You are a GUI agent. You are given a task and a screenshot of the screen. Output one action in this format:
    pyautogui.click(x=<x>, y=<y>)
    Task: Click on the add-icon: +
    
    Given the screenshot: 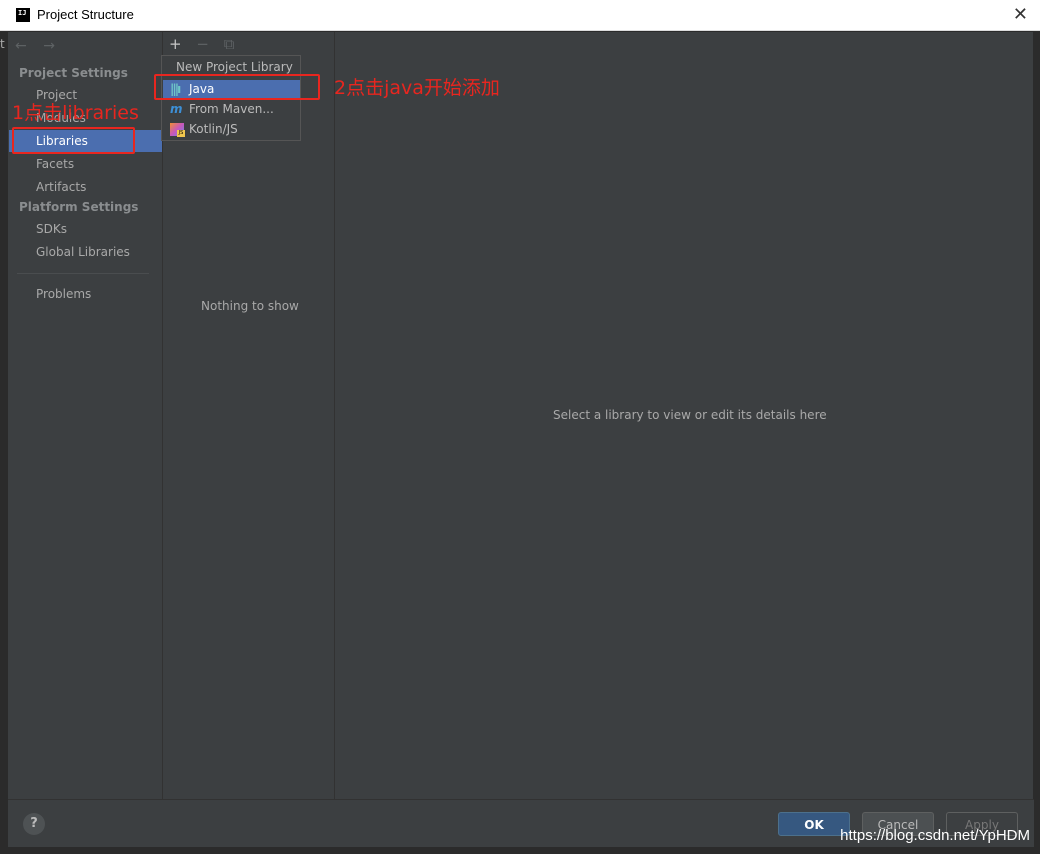 What is the action you would take?
    pyautogui.click(x=175, y=44)
    